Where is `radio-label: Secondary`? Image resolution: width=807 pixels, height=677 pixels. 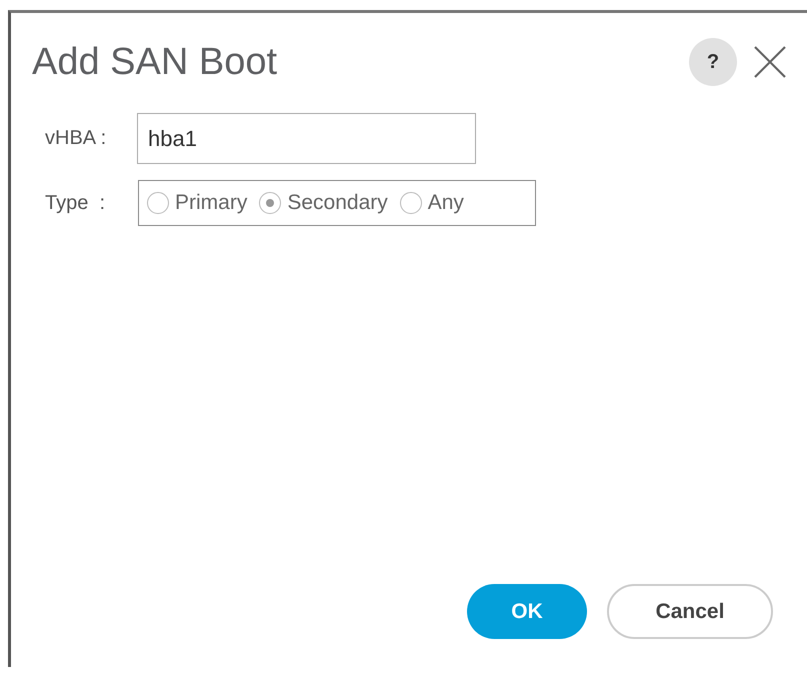
radio-label: Secondary is located at coordinates (337, 203).